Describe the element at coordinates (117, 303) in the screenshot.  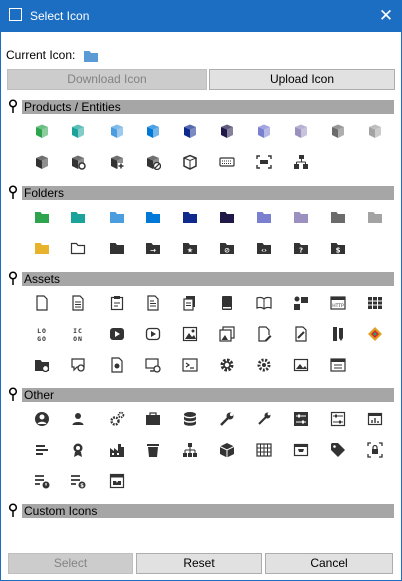
I see `clipboard-icon` at that location.